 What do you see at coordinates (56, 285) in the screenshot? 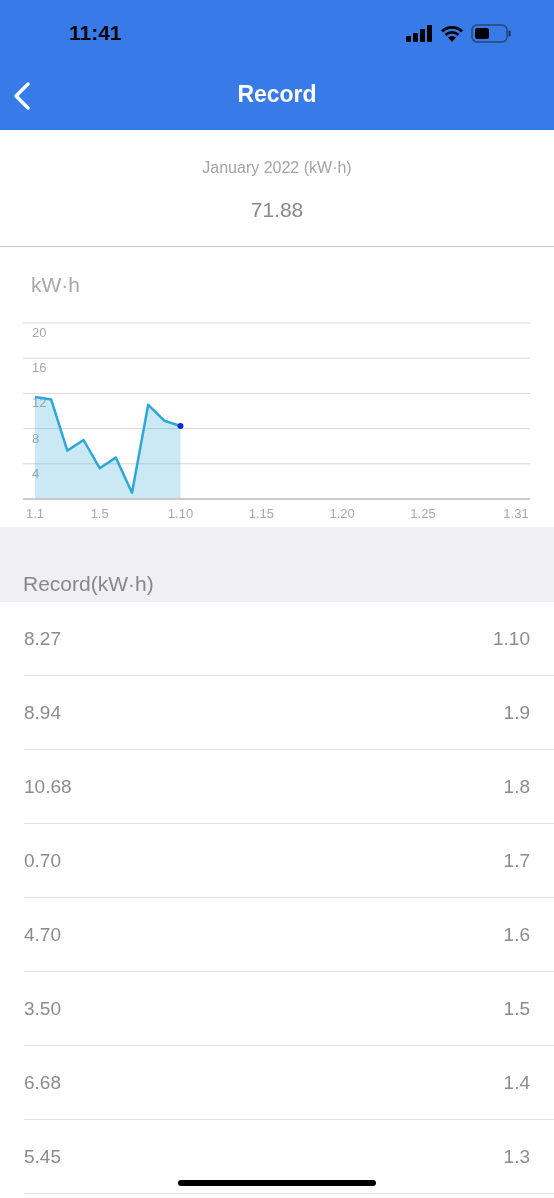
I see `chart-unit: kW·h` at bounding box center [56, 285].